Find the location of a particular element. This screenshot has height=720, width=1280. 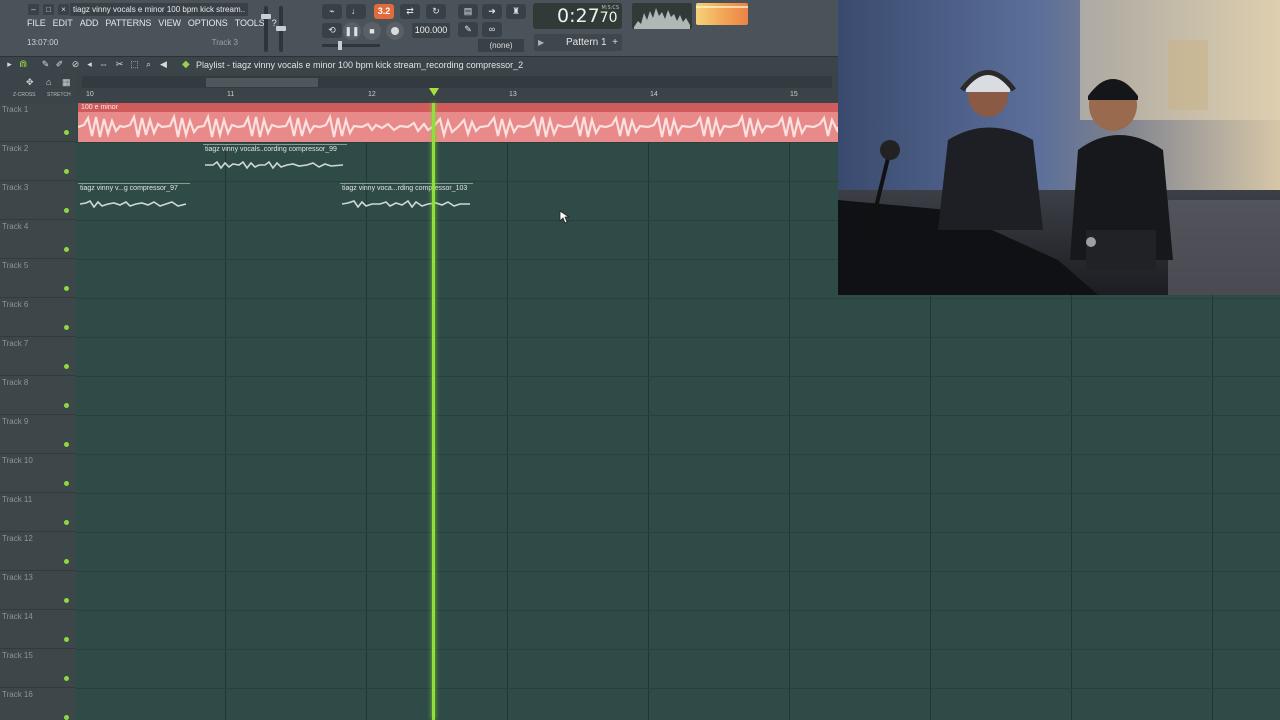

track-header: Track 2 is located at coordinates (38, 161).